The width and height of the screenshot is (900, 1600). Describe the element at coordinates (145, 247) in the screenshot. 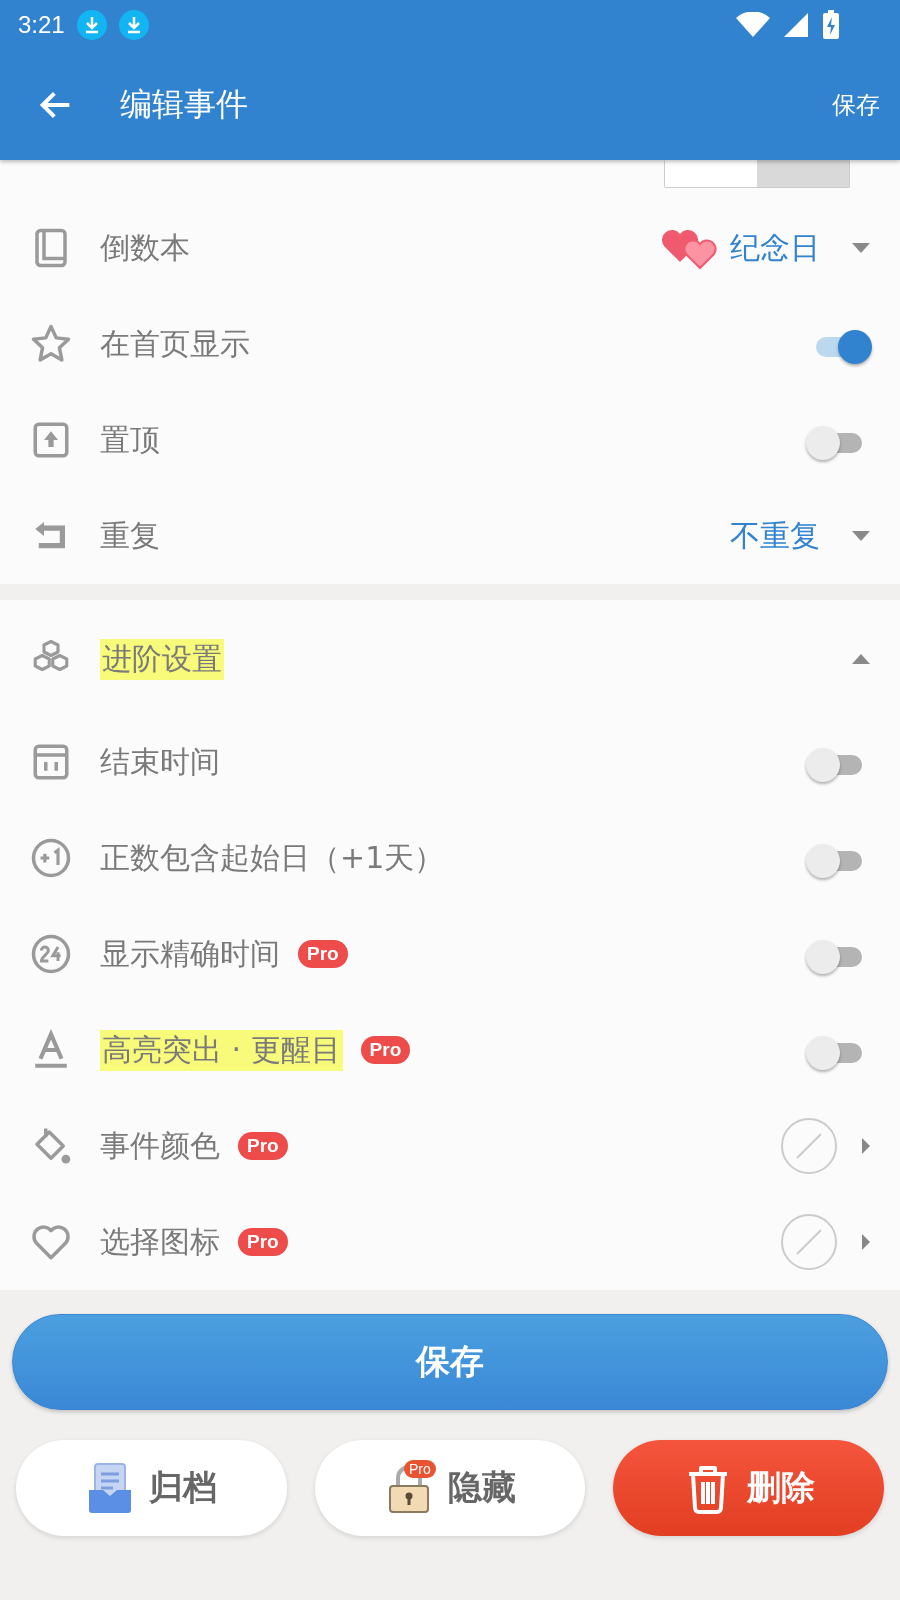

I see `setting-label: 倒数本` at that location.